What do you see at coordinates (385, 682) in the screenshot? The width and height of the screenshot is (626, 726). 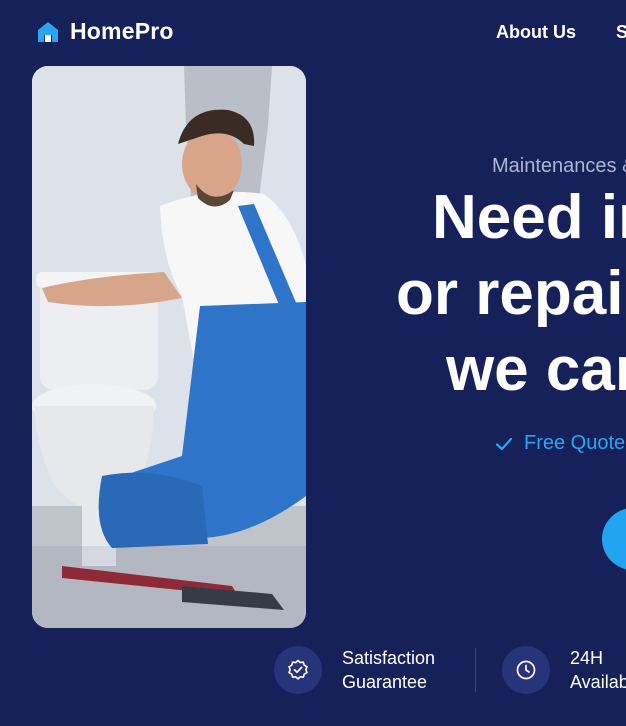 I see `feature-satisfaction-line2: Guarantee` at bounding box center [385, 682].